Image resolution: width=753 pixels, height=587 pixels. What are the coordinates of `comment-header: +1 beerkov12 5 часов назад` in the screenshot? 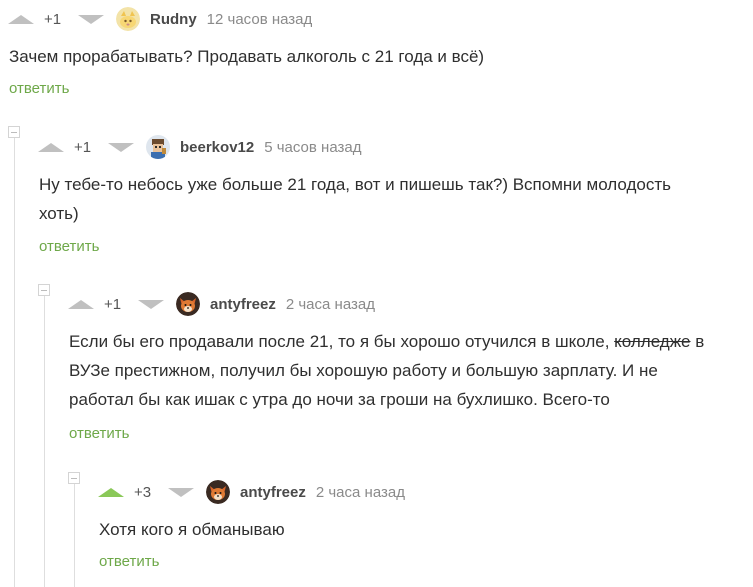 It's located at (199, 147).